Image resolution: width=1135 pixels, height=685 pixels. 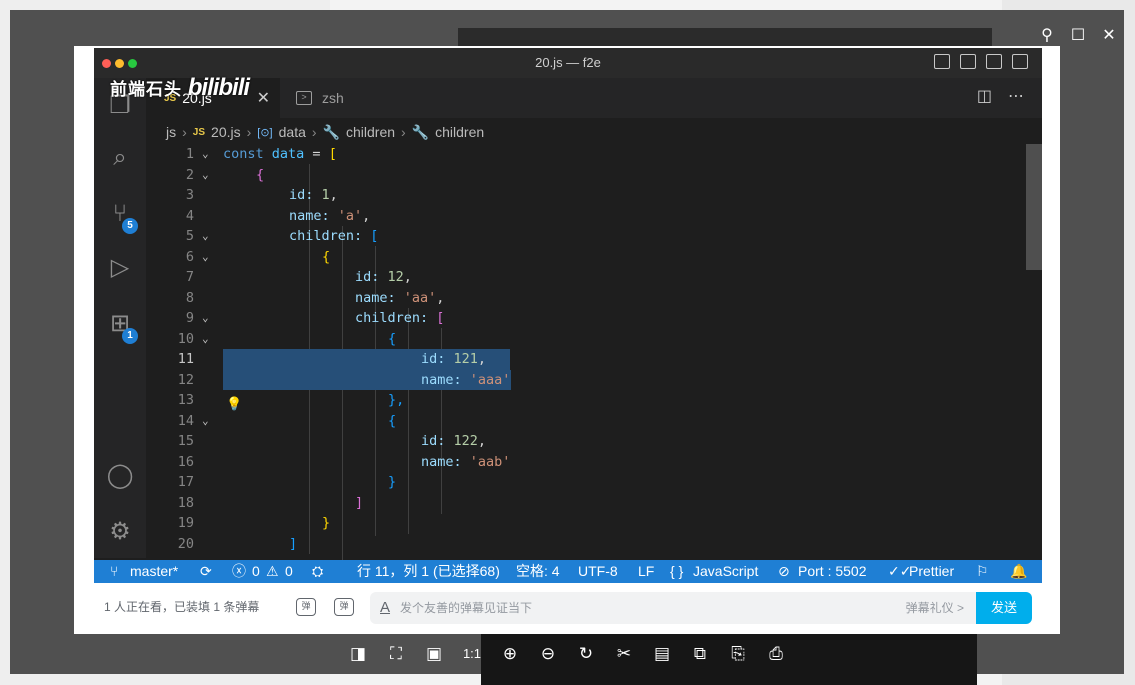 I want to click on code-line: 9 ⌄ children: [, so click(x=586, y=318).